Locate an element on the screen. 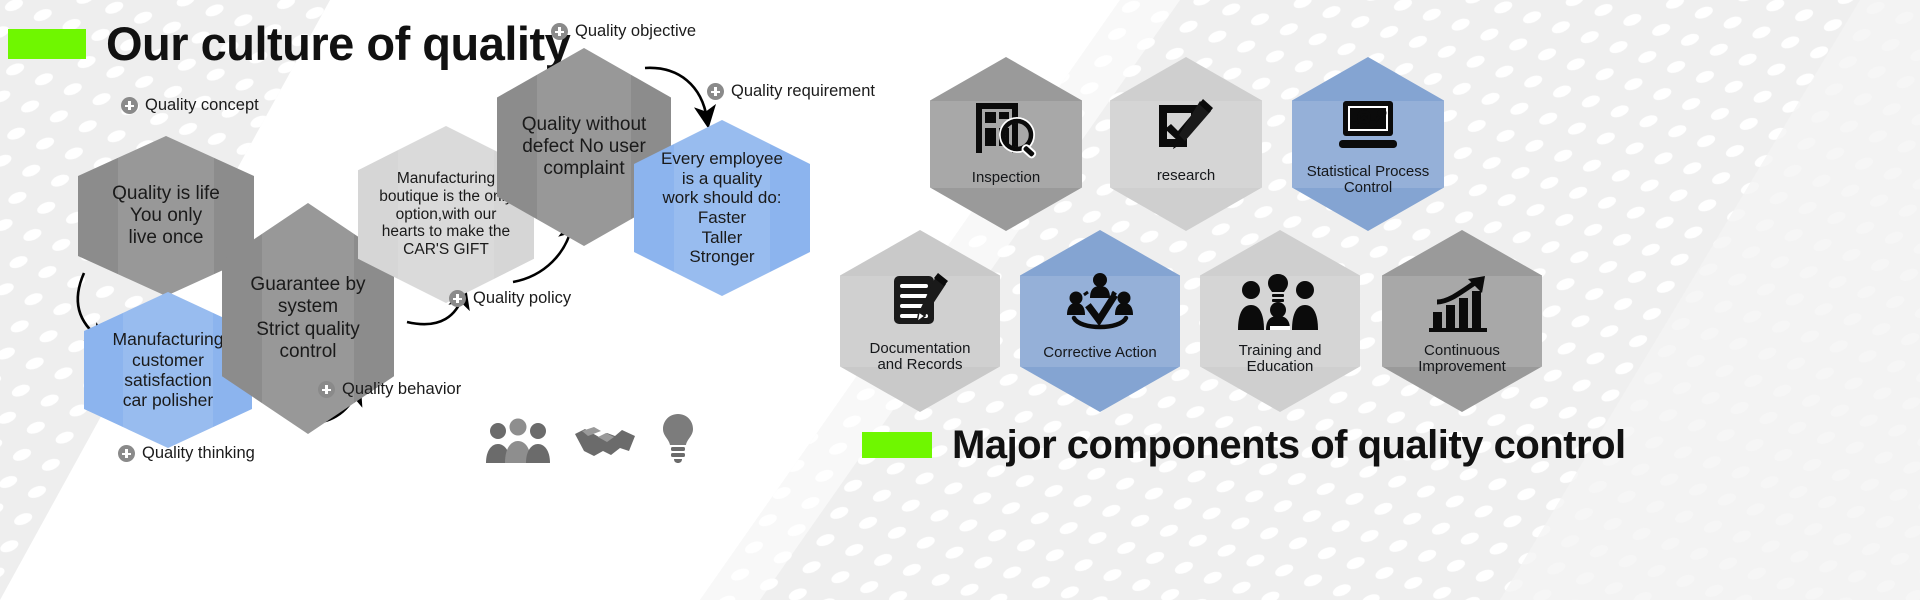  callout-quality-objective: Quality objective is located at coordinates (623, 31).